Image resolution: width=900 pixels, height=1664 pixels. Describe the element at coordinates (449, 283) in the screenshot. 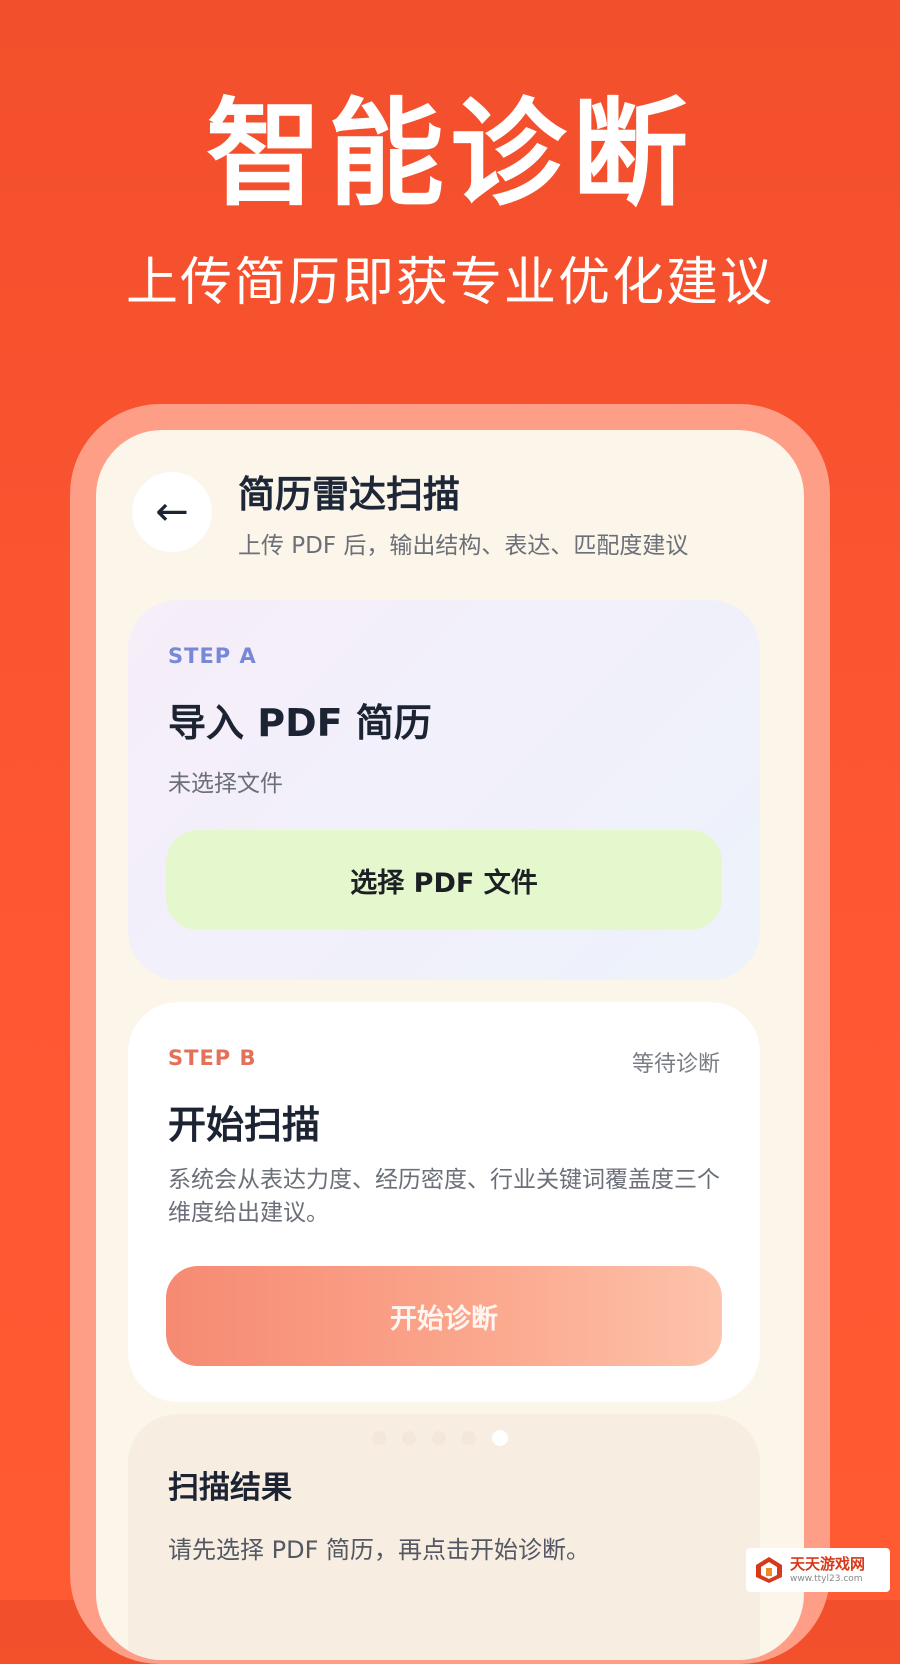

I see `hero-subtitle: 上传简历即获专业优化建议` at that location.